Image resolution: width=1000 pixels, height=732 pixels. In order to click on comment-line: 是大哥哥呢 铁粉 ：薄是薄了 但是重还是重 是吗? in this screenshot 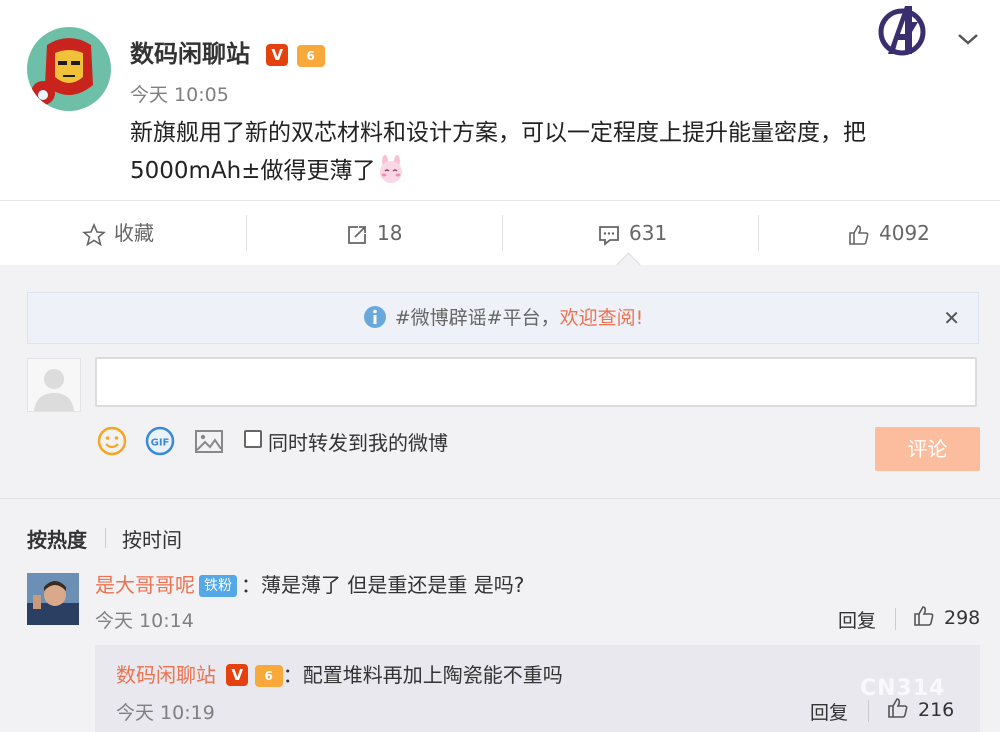, I will do `click(309, 583)`.